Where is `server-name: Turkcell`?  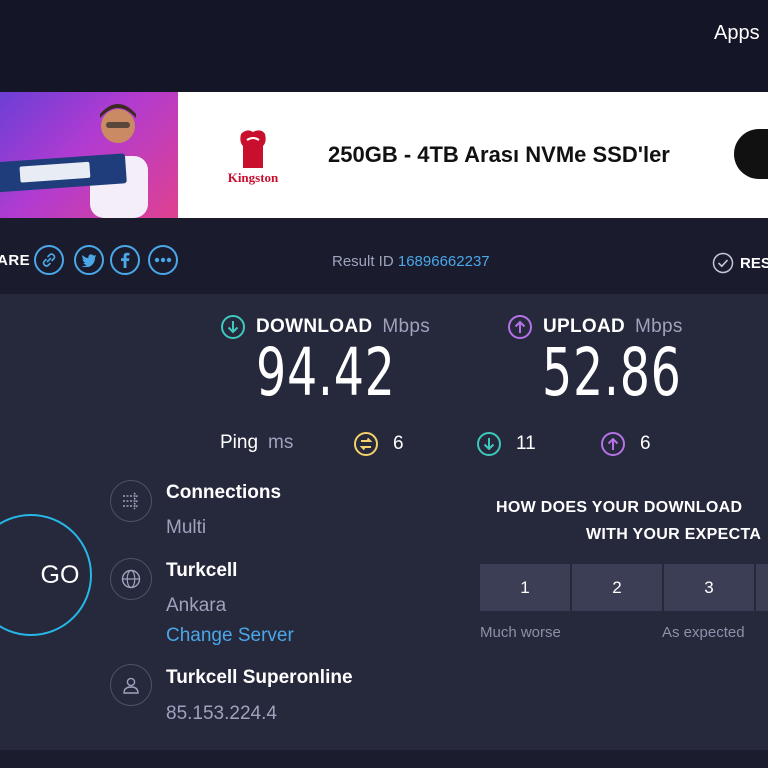 server-name: Turkcell is located at coordinates (202, 570).